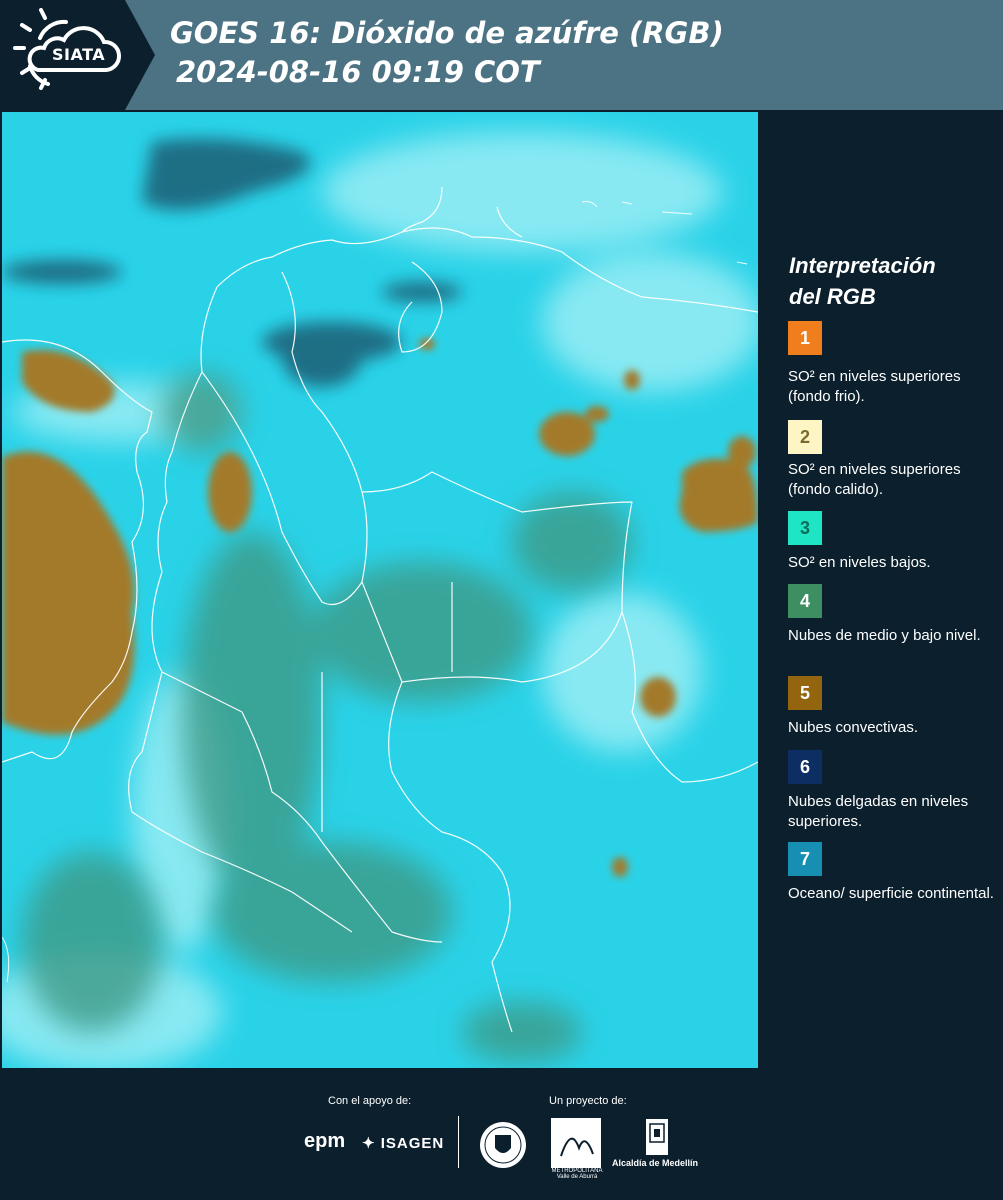 This screenshot has width=1003, height=1200. I want to click on legend-text-4: Nubes de medio y bajo nivel., so click(884, 635).